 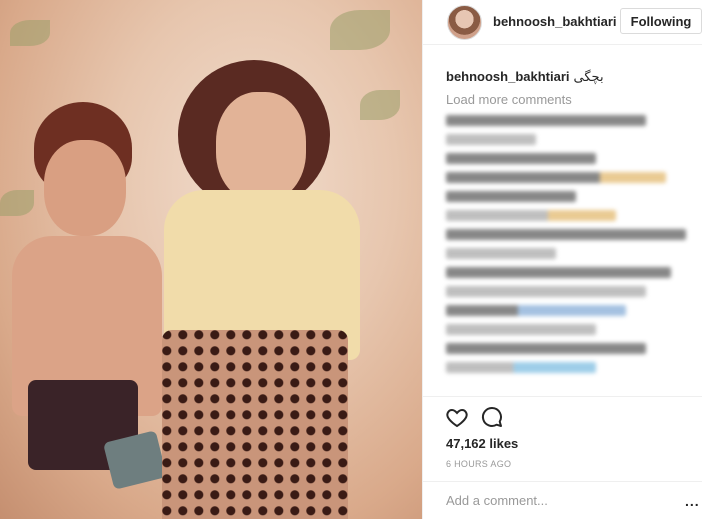 I want to click on following-button: Following, so click(x=661, y=21).